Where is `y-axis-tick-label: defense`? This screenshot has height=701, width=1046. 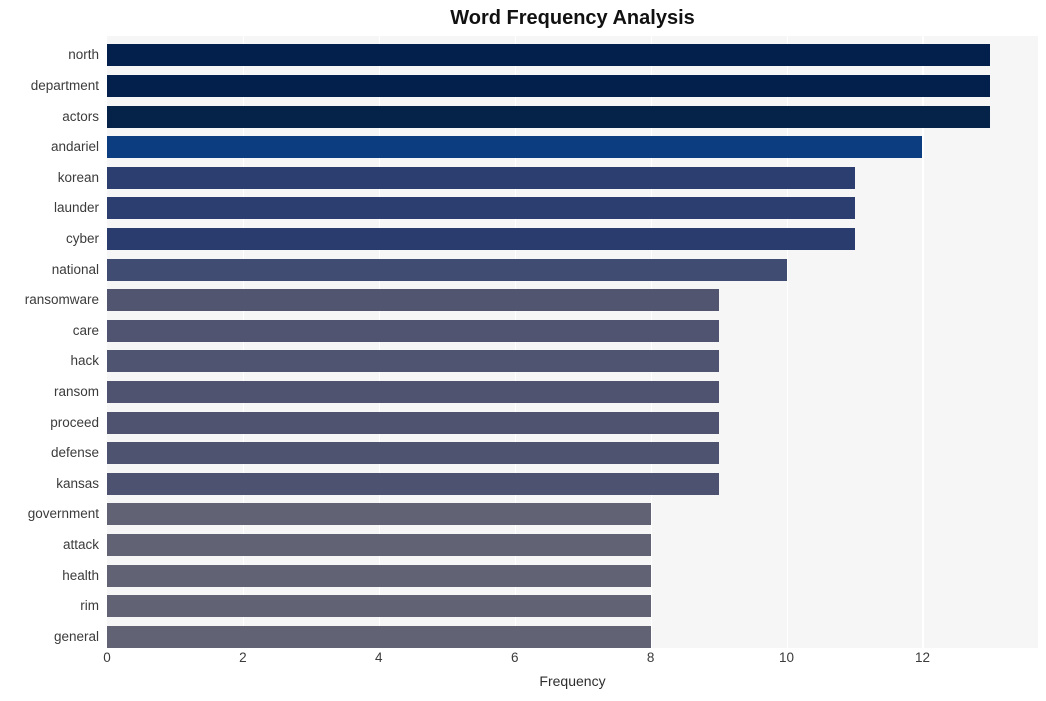
y-axis-tick-label: defense is located at coordinates (74, 452).